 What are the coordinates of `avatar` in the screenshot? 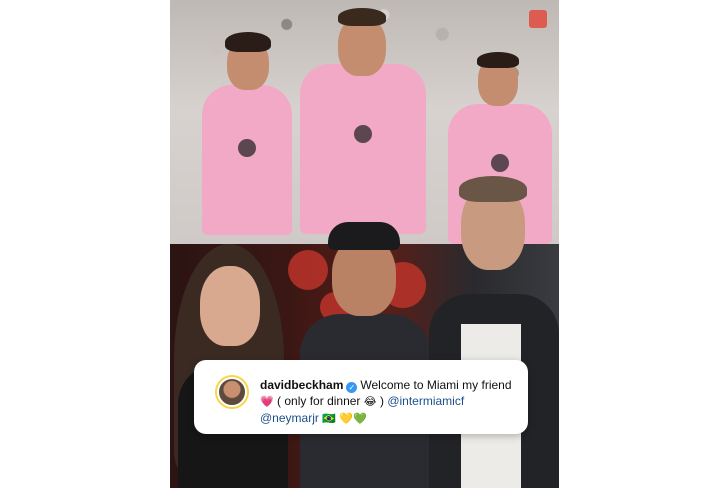 It's located at (232, 392).